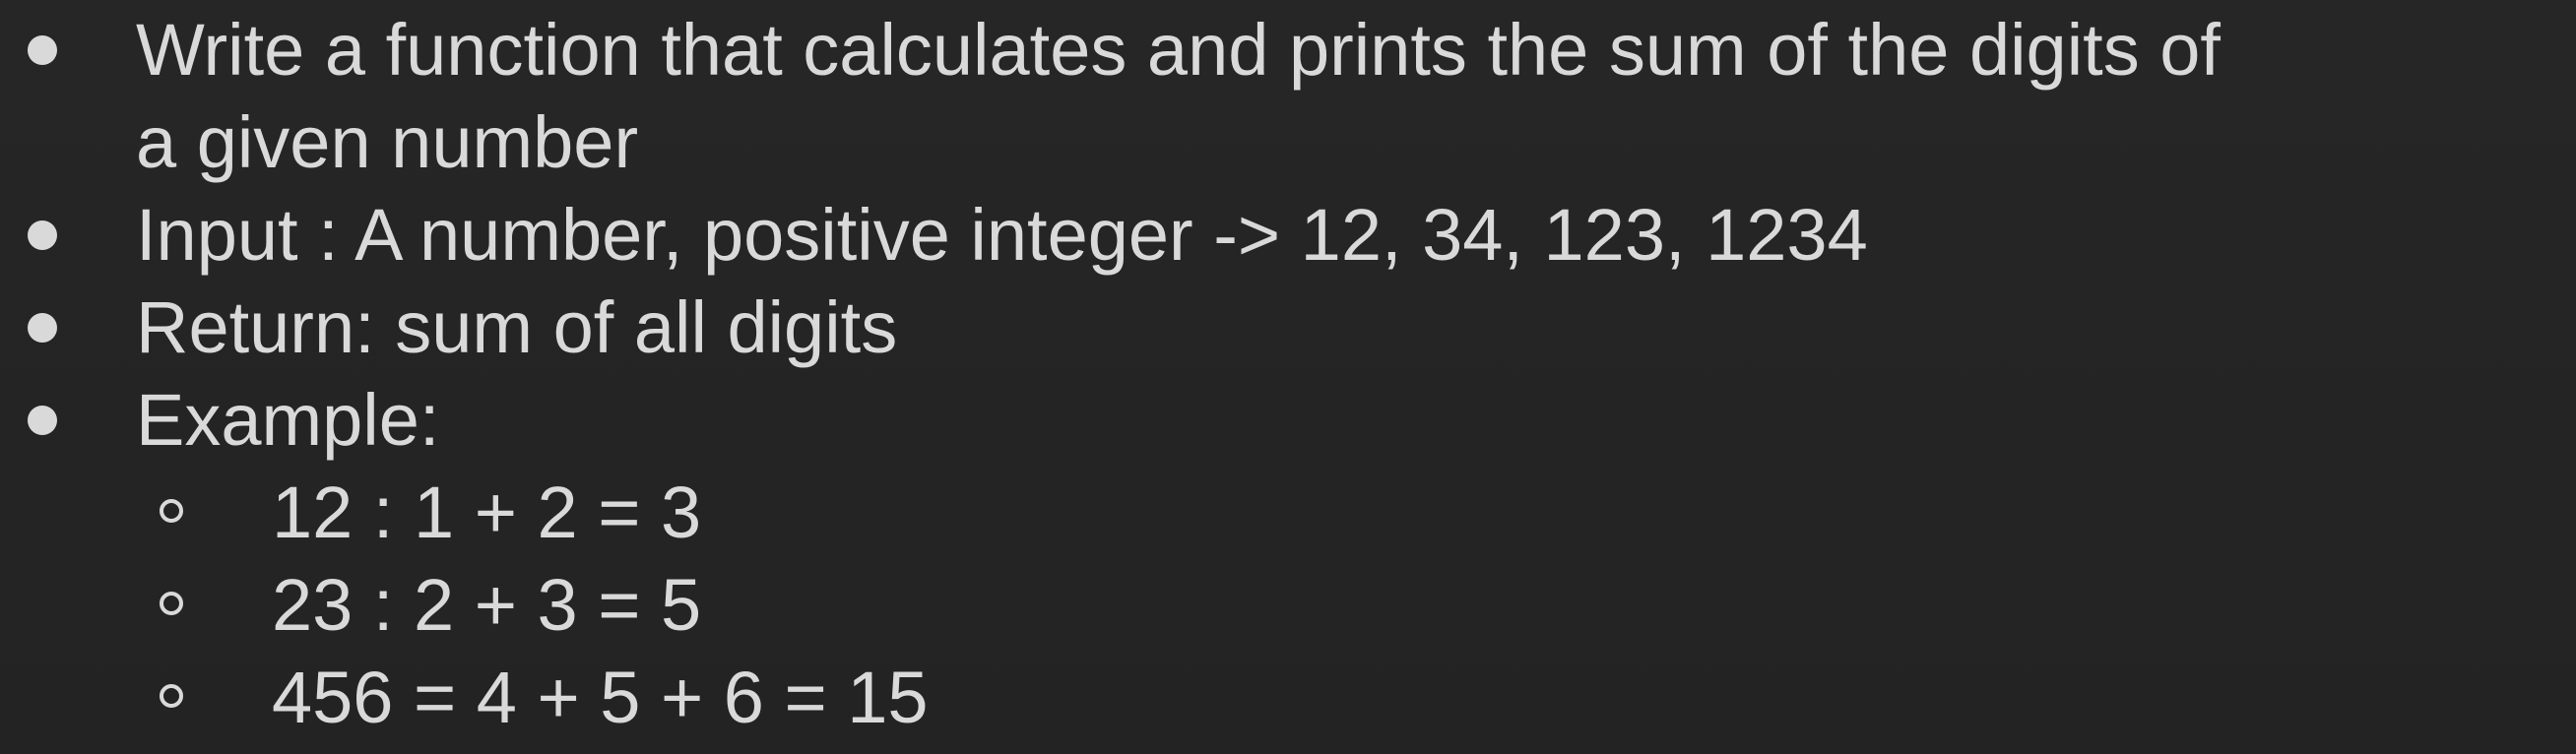 This screenshot has width=2576, height=754. I want to click on example-heading: Example:, so click(288, 420).